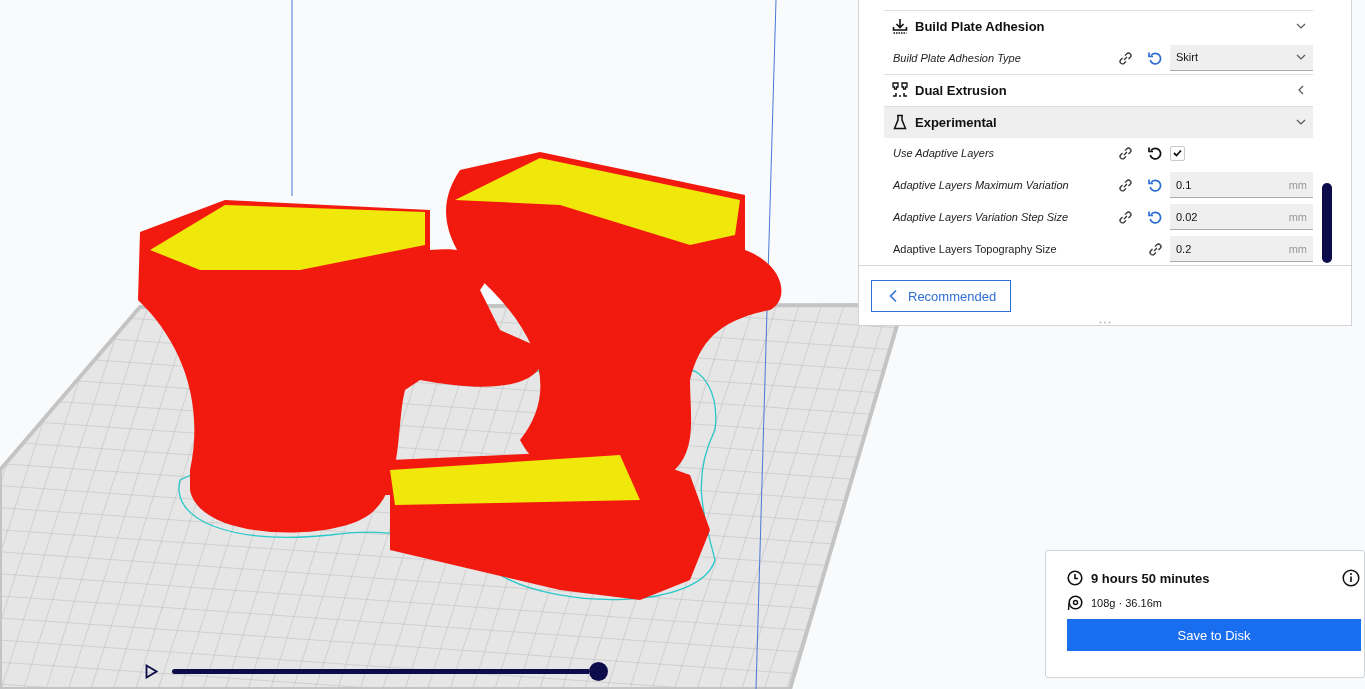  Describe the element at coordinates (961, 90) in the screenshot. I see `category-title: Dual Extrusion` at that location.